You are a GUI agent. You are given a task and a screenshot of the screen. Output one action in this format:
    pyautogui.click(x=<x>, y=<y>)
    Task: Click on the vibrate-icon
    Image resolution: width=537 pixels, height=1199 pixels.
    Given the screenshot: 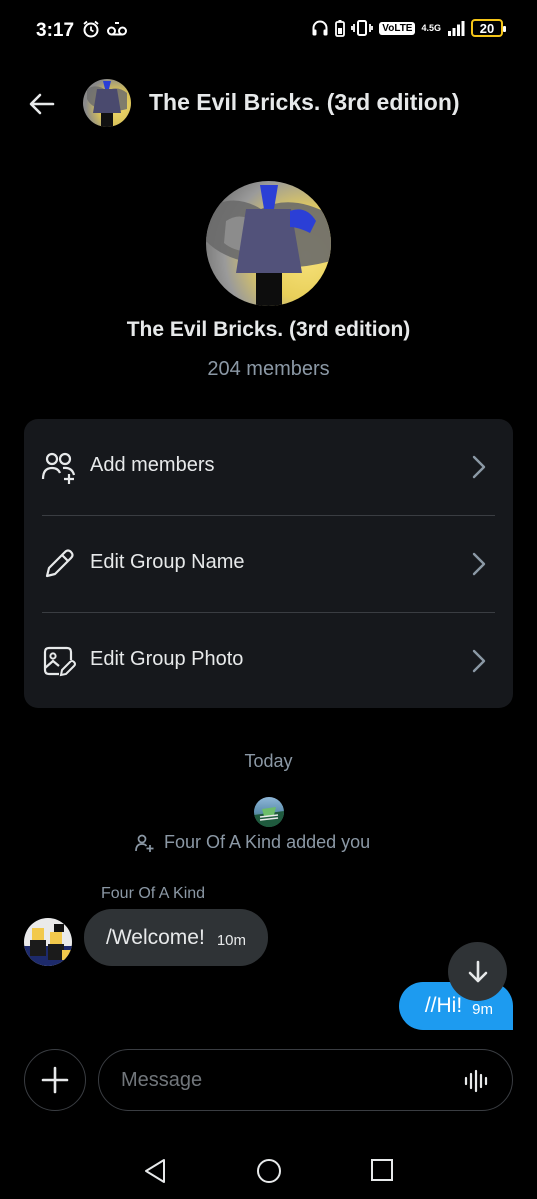 What is the action you would take?
    pyautogui.click(x=362, y=28)
    